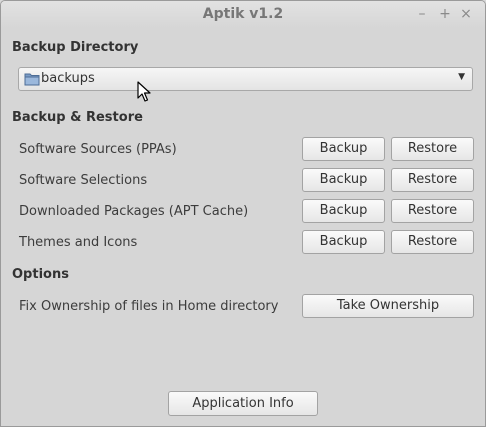 The image size is (486, 427). I want to click on restore-ppas-button: Restore, so click(432, 149).